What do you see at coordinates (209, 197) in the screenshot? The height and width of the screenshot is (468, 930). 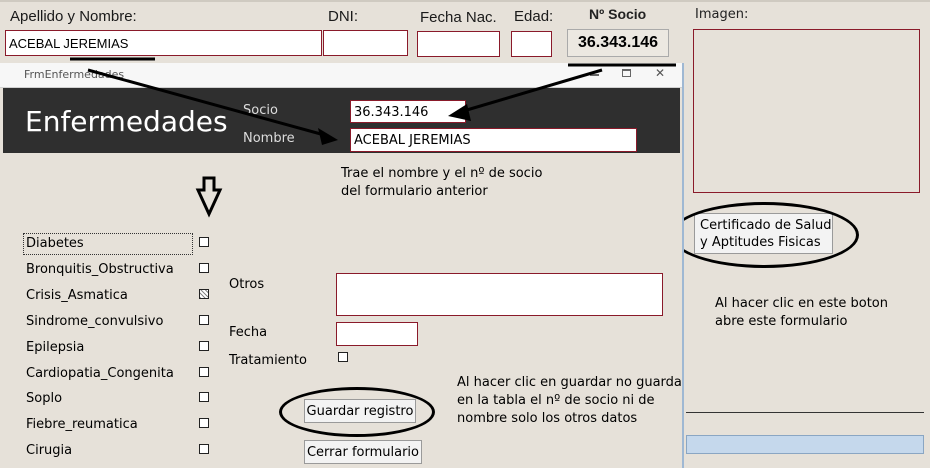 I see `down-arrow-icon` at bounding box center [209, 197].